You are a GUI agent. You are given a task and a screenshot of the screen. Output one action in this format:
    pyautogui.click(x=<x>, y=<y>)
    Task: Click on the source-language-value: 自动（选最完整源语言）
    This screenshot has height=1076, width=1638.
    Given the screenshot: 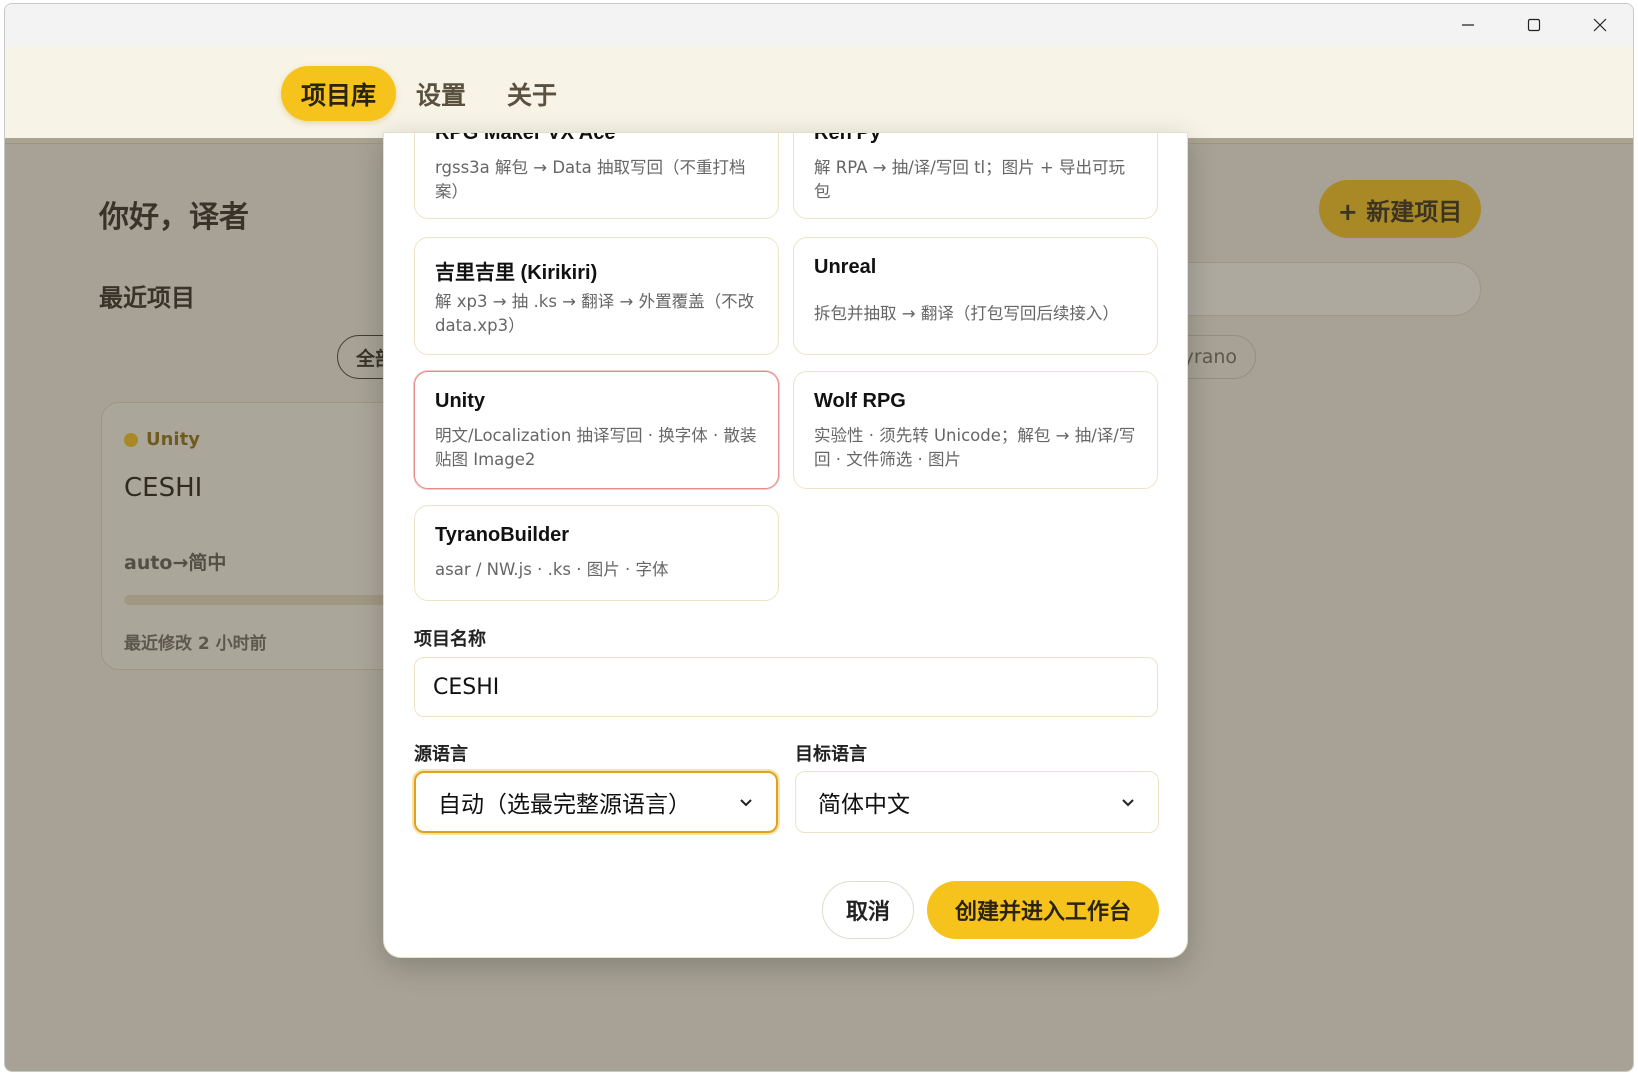 What is the action you would take?
    pyautogui.click(x=564, y=805)
    